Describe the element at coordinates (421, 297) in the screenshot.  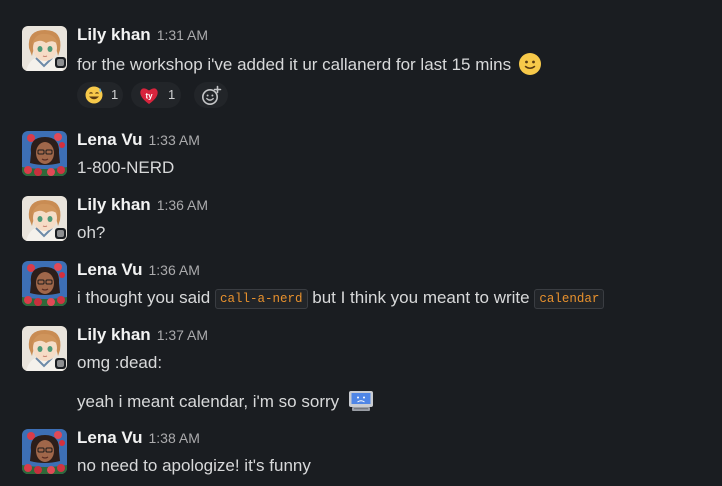
I see `message-text-middle: but I think you meant to write` at that location.